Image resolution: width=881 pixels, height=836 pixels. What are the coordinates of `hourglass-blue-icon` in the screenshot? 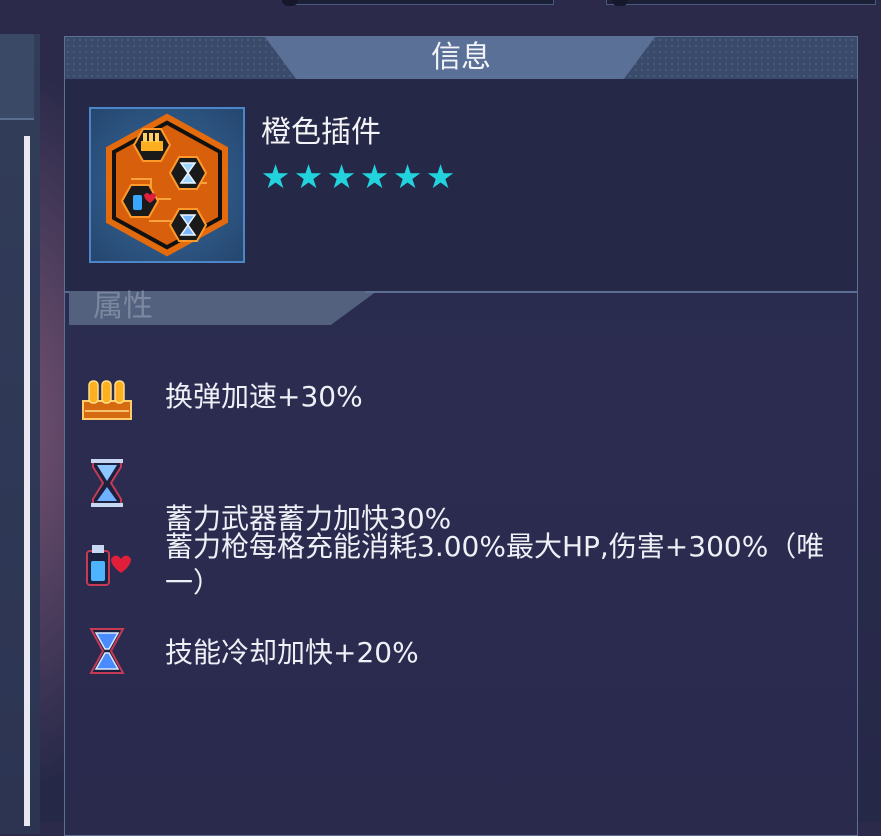 It's located at (107, 651).